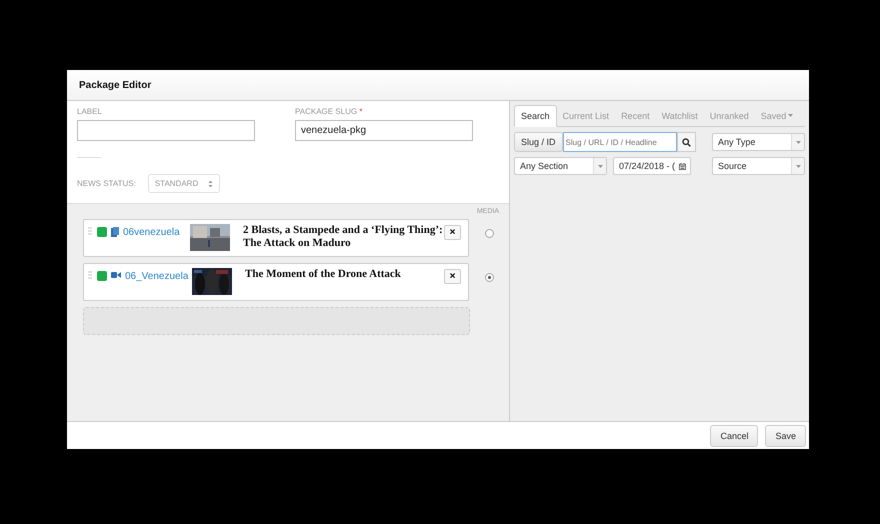  I want to click on search-button, so click(686, 142).